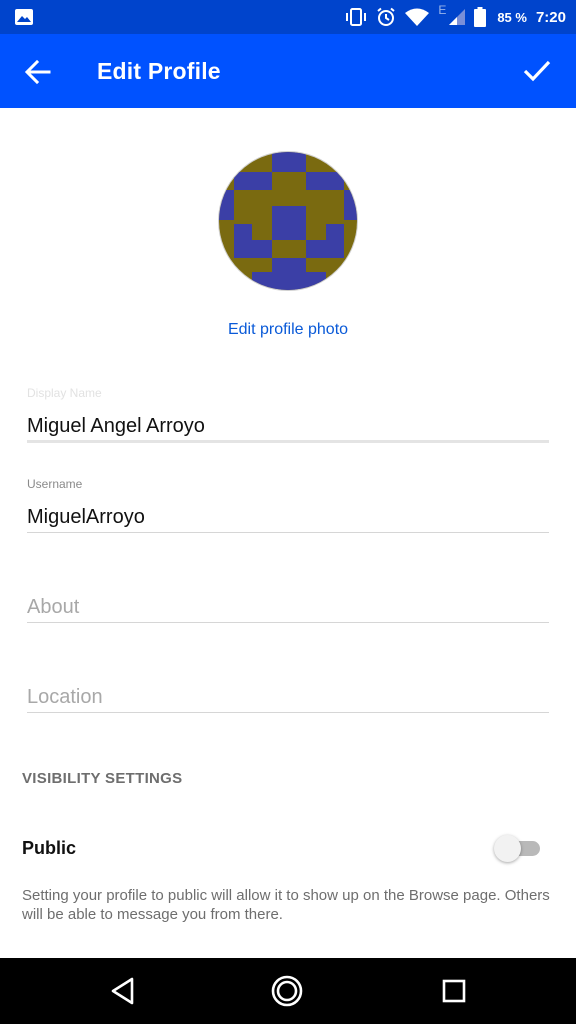 The height and width of the screenshot is (1024, 576). I want to click on display-name-label: Display Name, so click(64, 393).